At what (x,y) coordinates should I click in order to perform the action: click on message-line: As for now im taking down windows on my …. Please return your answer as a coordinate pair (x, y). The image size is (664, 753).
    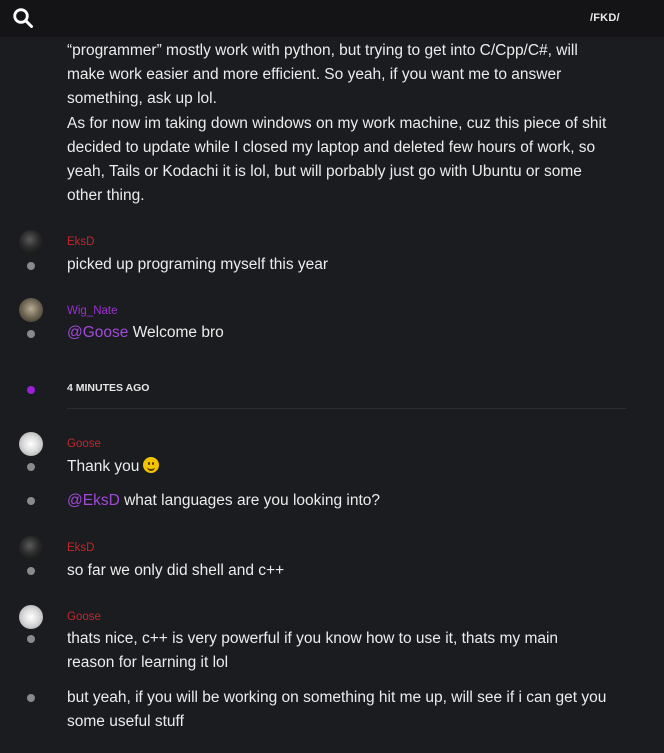
    Looking at the image, I should click on (337, 123).